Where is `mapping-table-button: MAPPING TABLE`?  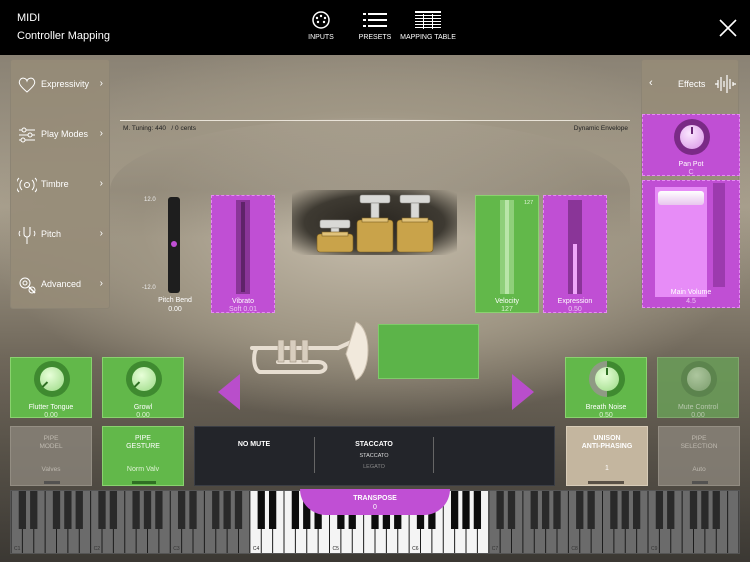
mapping-table-button: MAPPING TABLE is located at coordinates (428, 30).